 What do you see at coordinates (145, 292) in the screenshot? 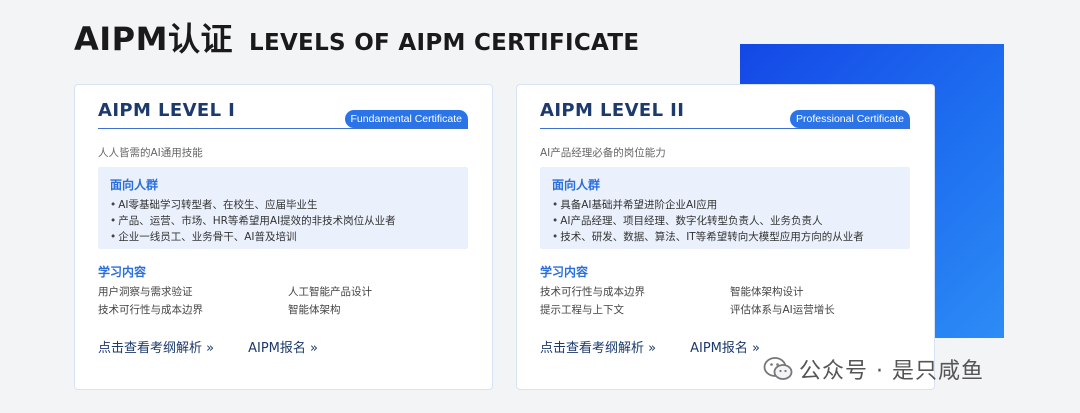
I see `learn-item: 用户洞察与需求验证` at bounding box center [145, 292].